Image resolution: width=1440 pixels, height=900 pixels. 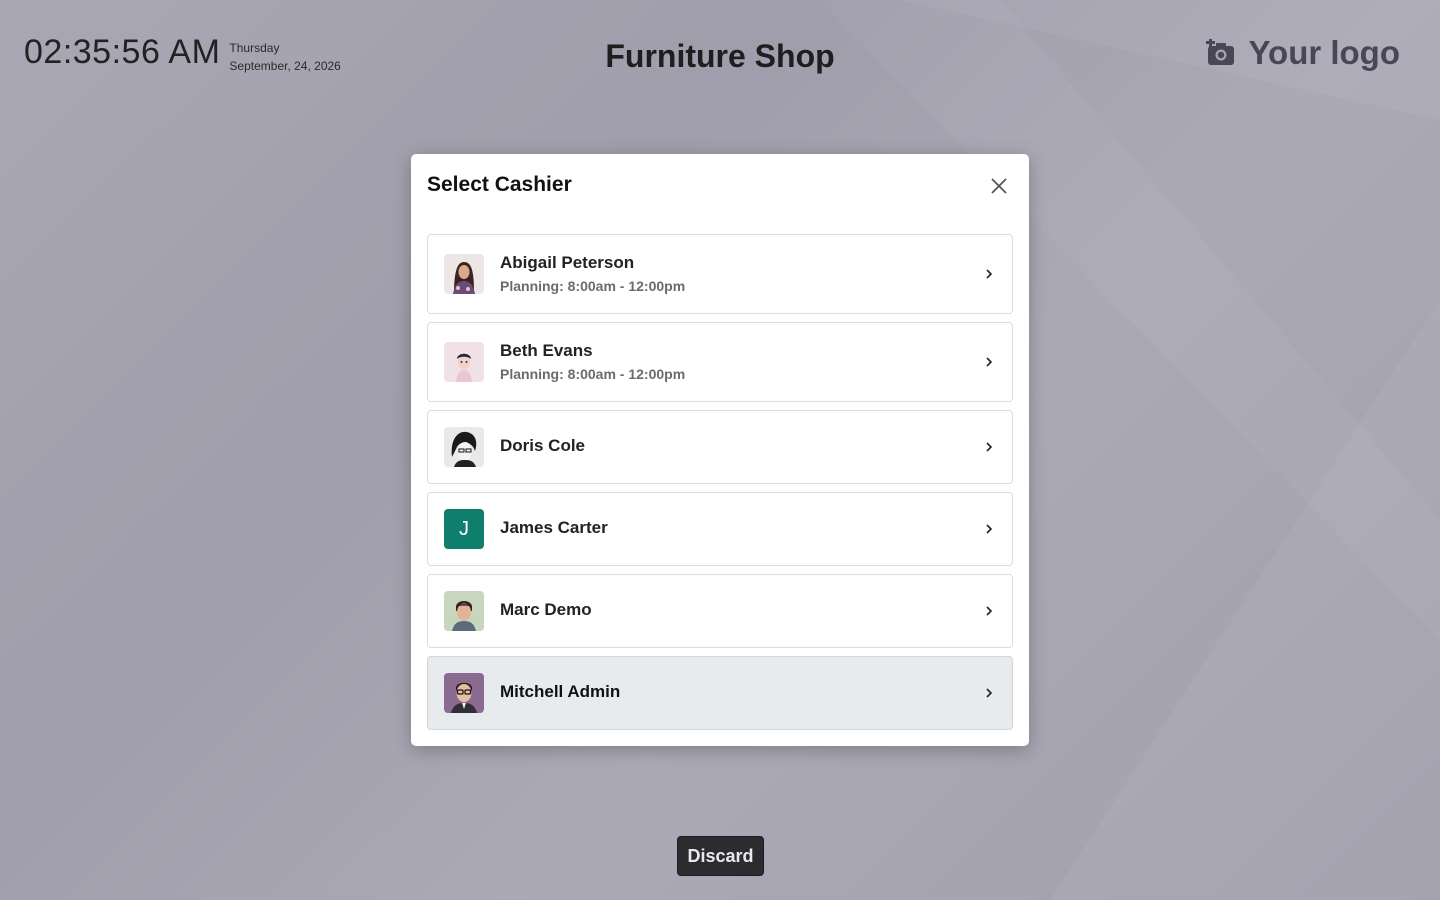 What do you see at coordinates (560, 691) in the screenshot?
I see `cashier-name: Mitchell Admin` at bounding box center [560, 691].